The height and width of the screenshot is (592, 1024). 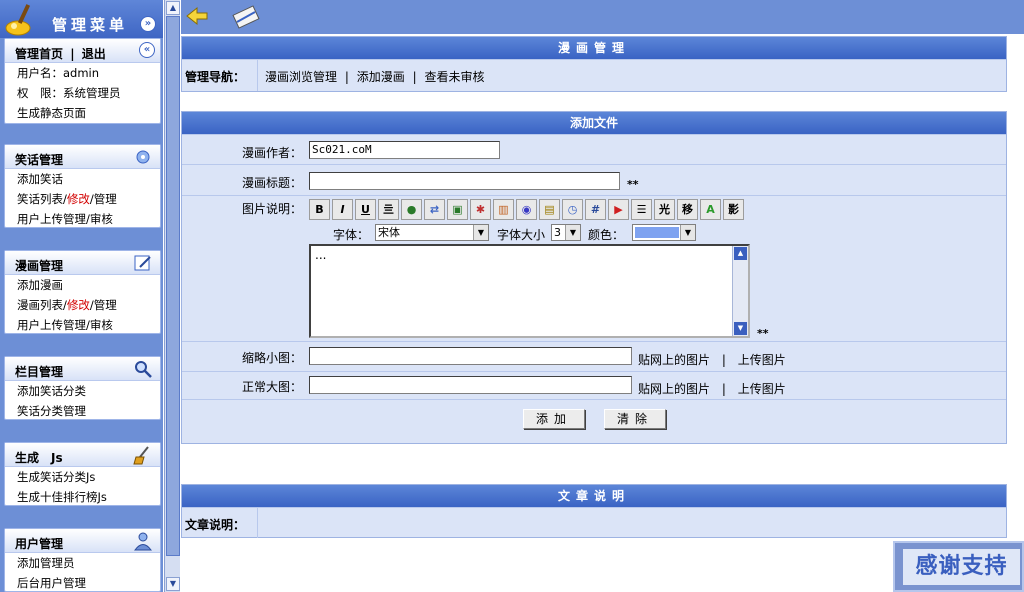 What do you see at coordinates (197, 16) in the screenshot?
I see `back-arrow-icon` at bounding box center [197, 16].